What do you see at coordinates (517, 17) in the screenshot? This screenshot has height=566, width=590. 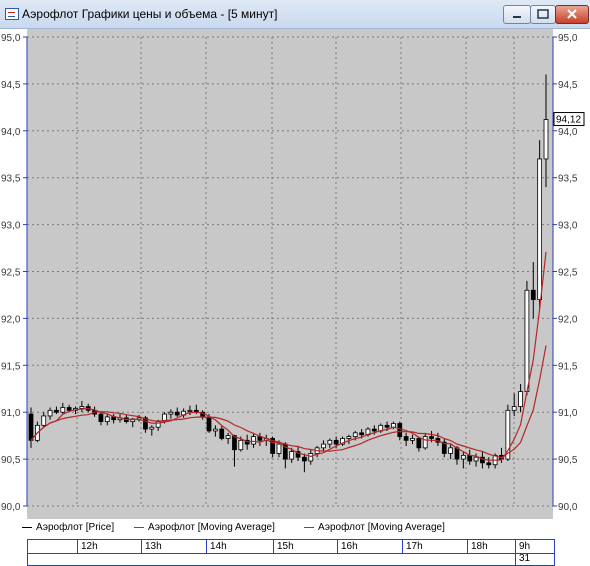 I see `minimize-icon` at bounding box center [517, 17].